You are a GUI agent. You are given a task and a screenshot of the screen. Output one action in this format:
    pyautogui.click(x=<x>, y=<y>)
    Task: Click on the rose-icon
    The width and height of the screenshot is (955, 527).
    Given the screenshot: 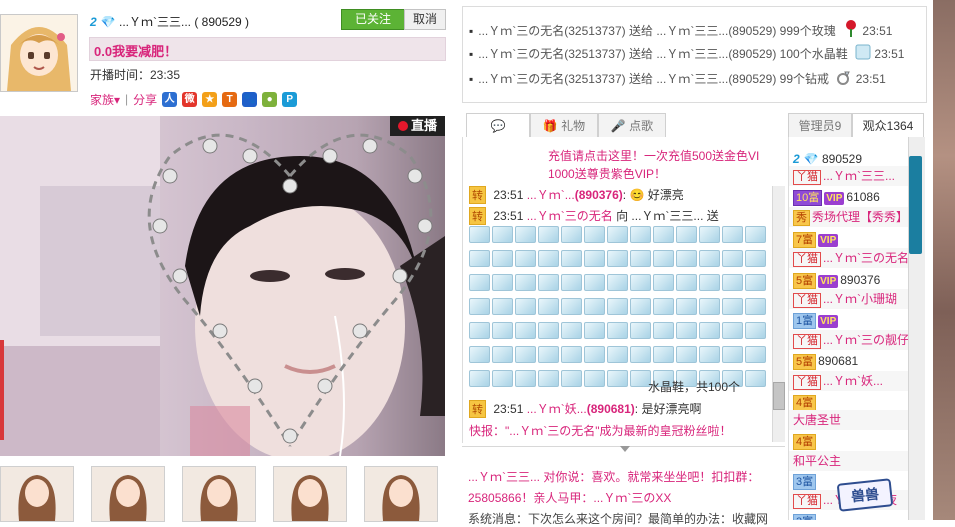 What is the action you would take?
    pyautogui.click(x=851, y=31)
    